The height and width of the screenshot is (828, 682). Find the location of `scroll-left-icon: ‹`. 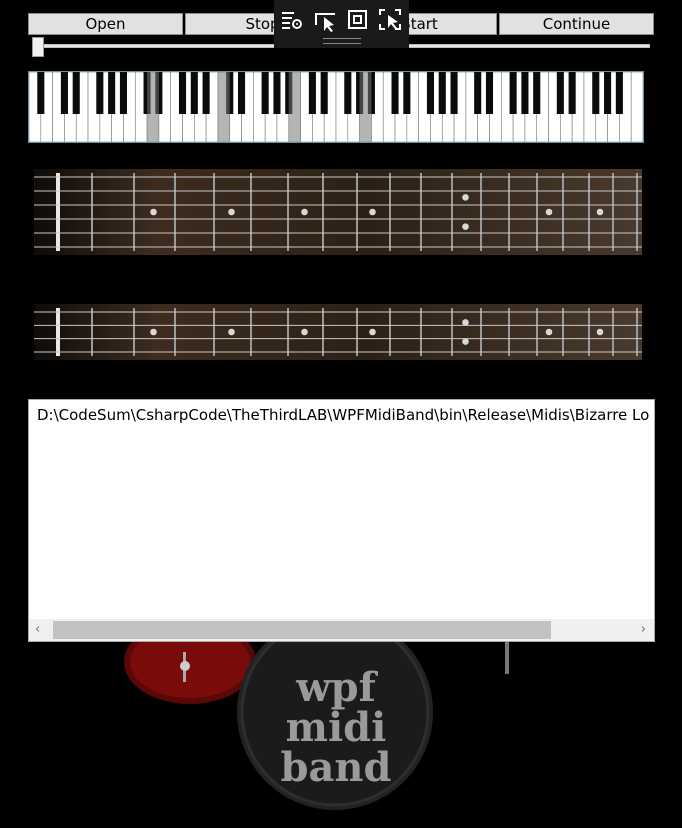

scroll-left-icon: ‹ is located at coordinates (37, 629).